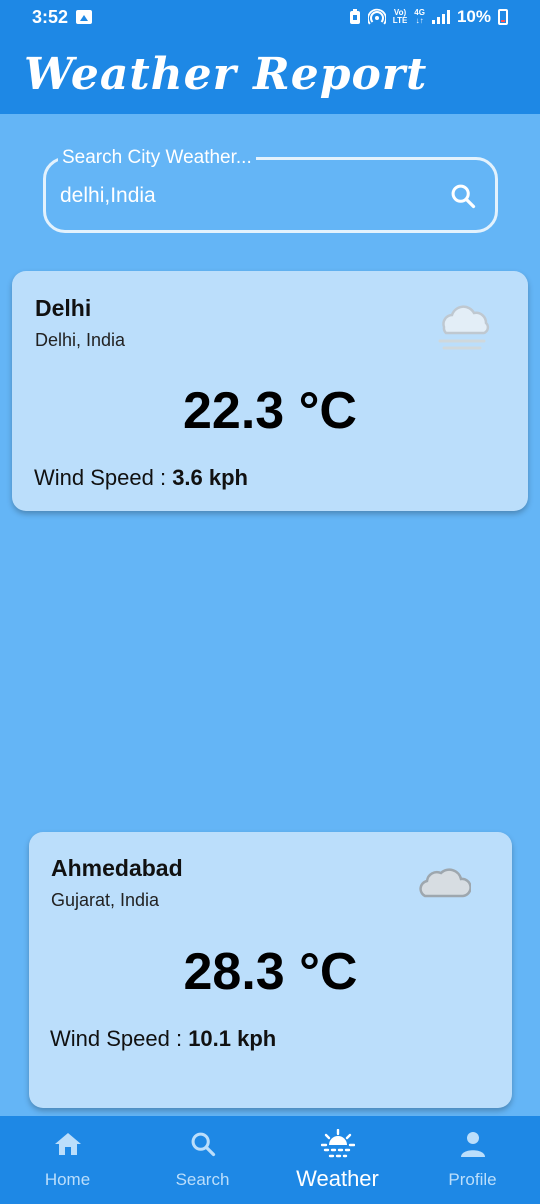 This screenshot has width=540, height=1204. Describe the element at coordinates (63, 308) in the screenshot. I see `card-city: Delhi` at that location.